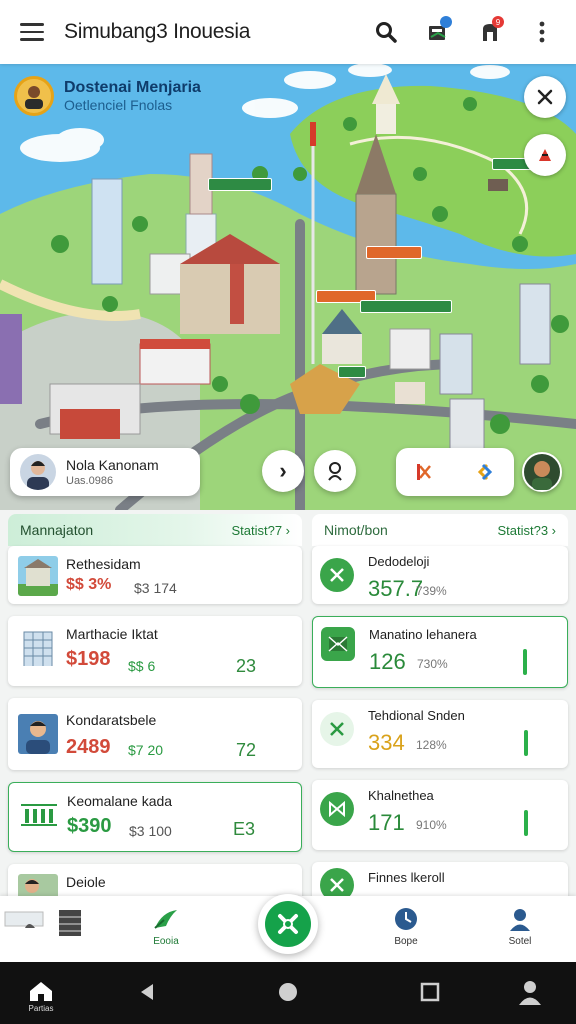  I want to click on card-secondary: $7 20, so click(146, 750).